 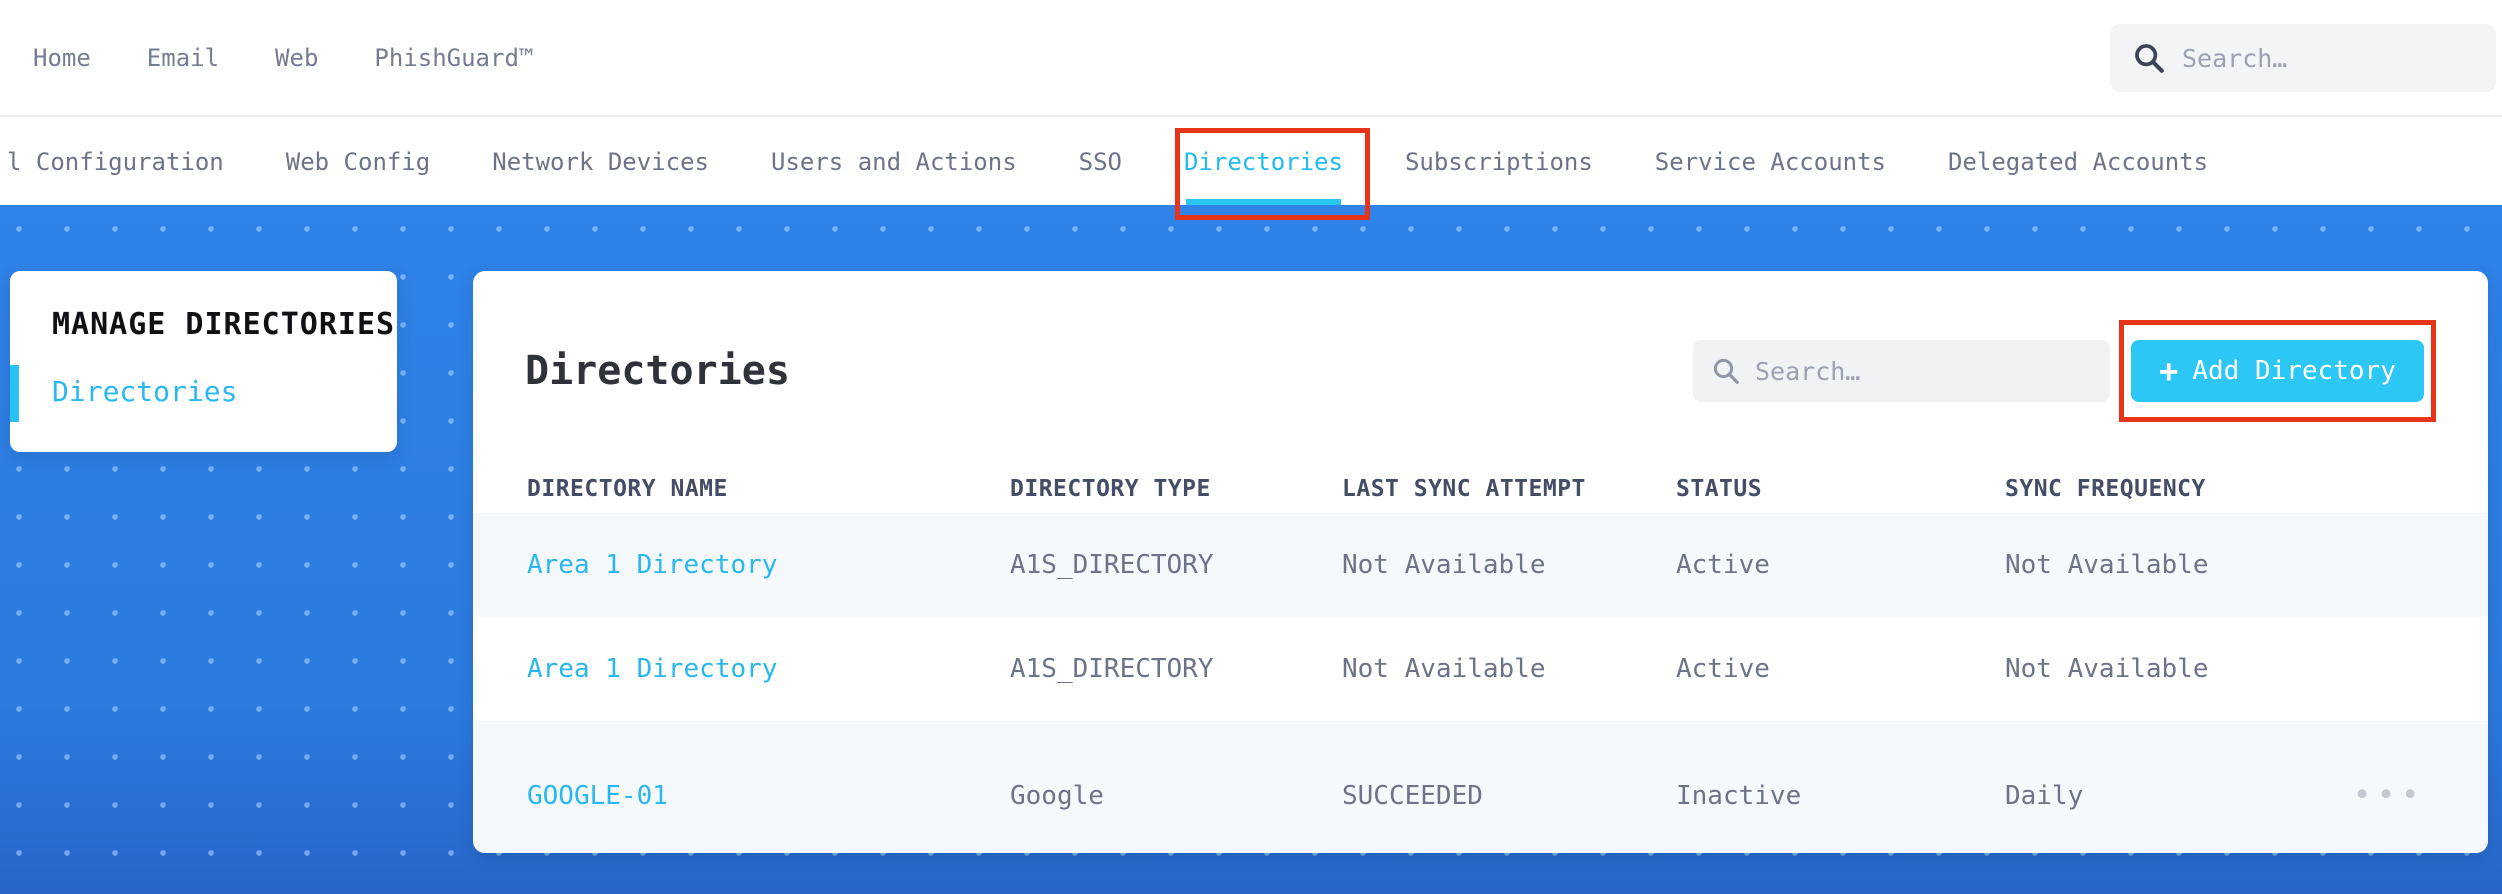 I want to click on col-last-sync-attempt: LAST SYNC ATTEMPT, so click(x=1464, y=489).